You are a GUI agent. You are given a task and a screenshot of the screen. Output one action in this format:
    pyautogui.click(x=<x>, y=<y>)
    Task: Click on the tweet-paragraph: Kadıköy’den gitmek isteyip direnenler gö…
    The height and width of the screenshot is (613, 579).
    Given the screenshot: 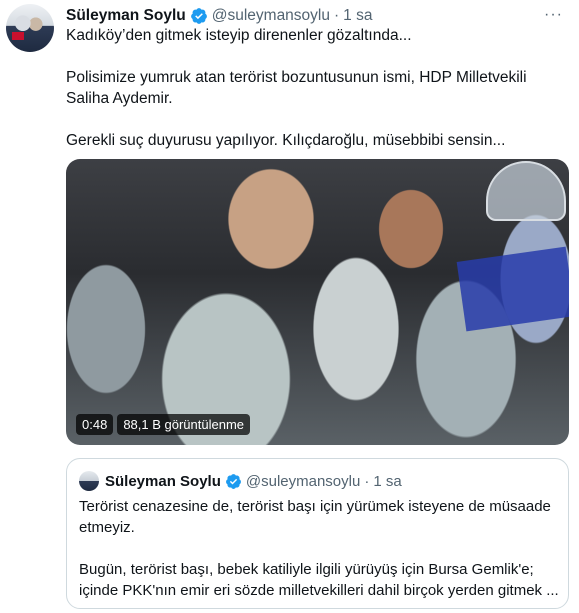 What is the action you would take?
    pyautogui.click(x=239, y=35)
    